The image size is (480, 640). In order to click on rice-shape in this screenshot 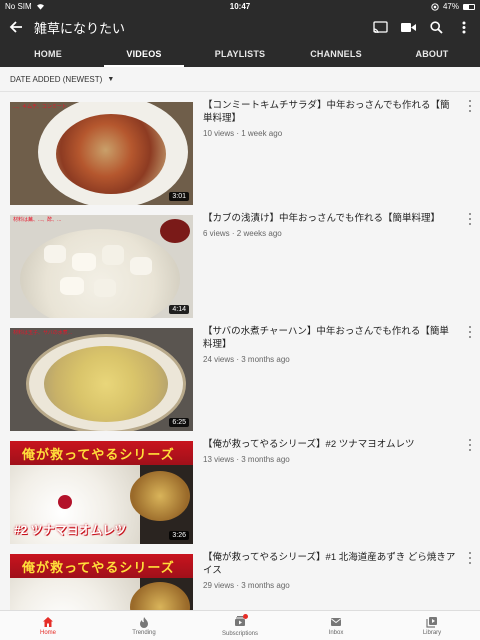, I will do `click(75, 594)`.